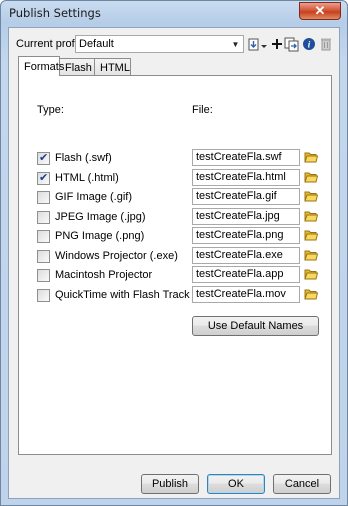 The height and width of the screenshot is (506, 348). Describe the element at coordinates (87, 177) in the screenshot. I see `format-label: HTML (.html)` at that location.